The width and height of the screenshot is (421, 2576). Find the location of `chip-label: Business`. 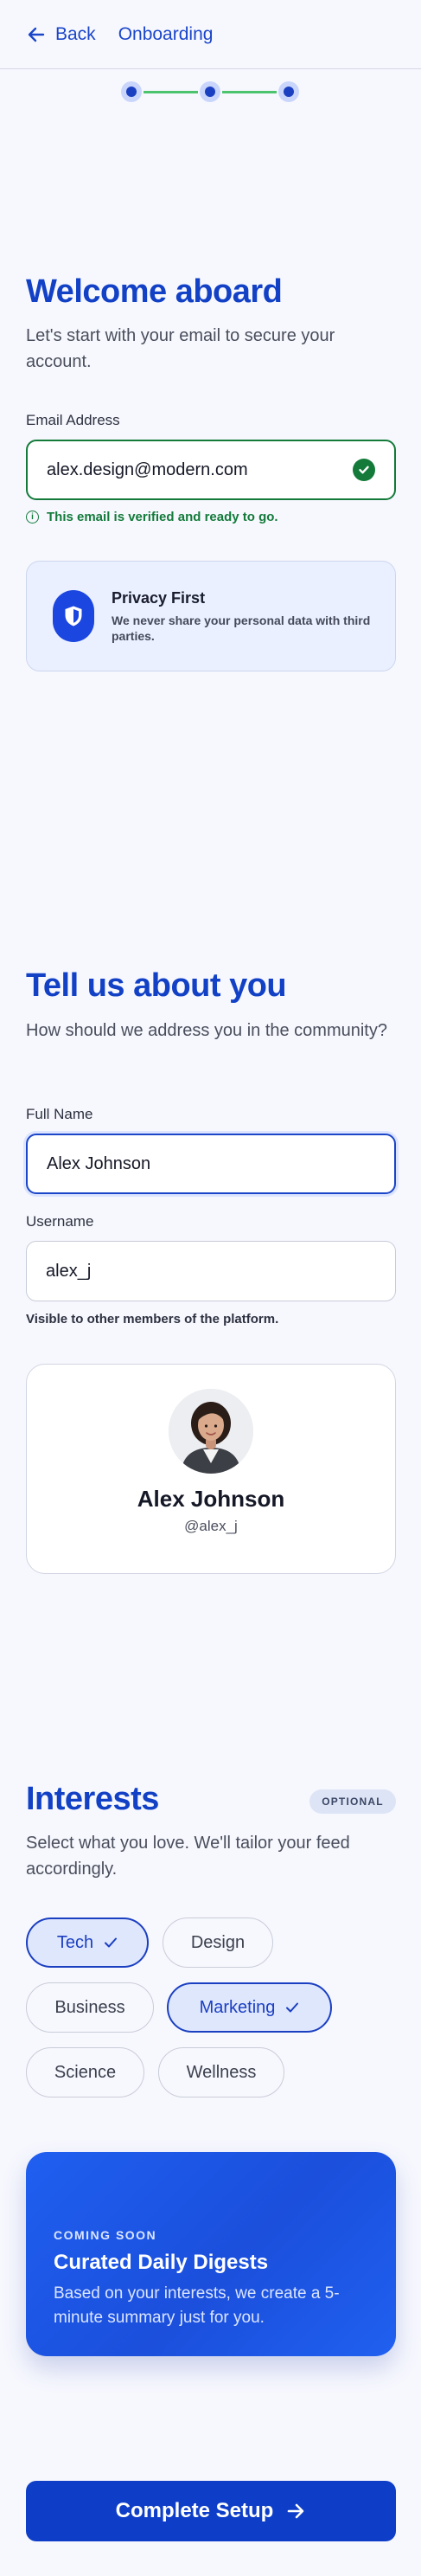

chip-label: Business is located at coordinates (90, 2007).